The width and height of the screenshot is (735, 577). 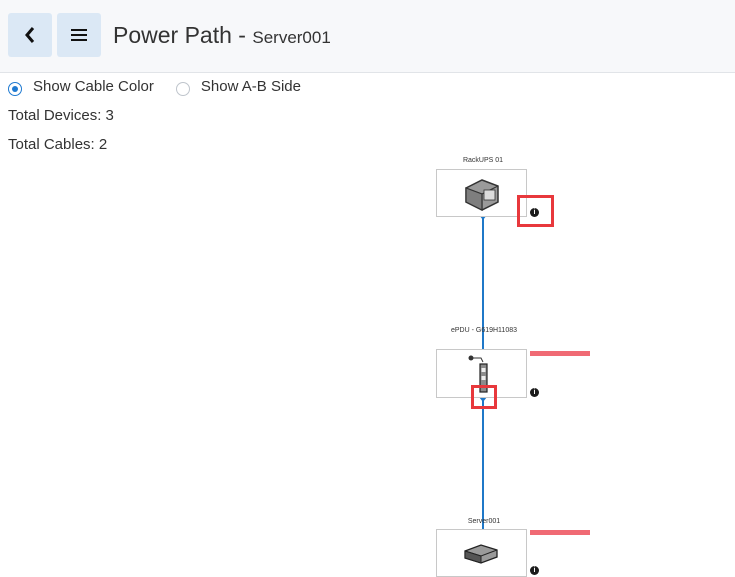 I want to click on device-rackups, so click(x=481, y=193).